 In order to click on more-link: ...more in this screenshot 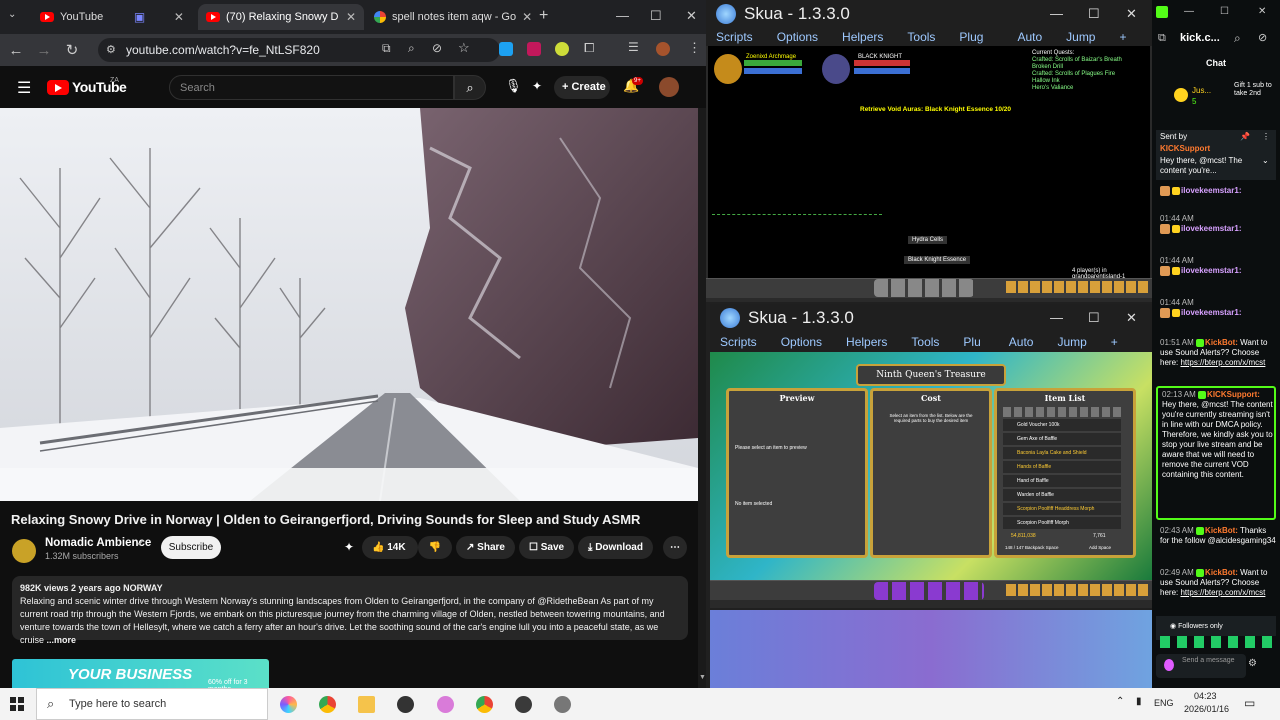, I will do `click(62, 640)`.